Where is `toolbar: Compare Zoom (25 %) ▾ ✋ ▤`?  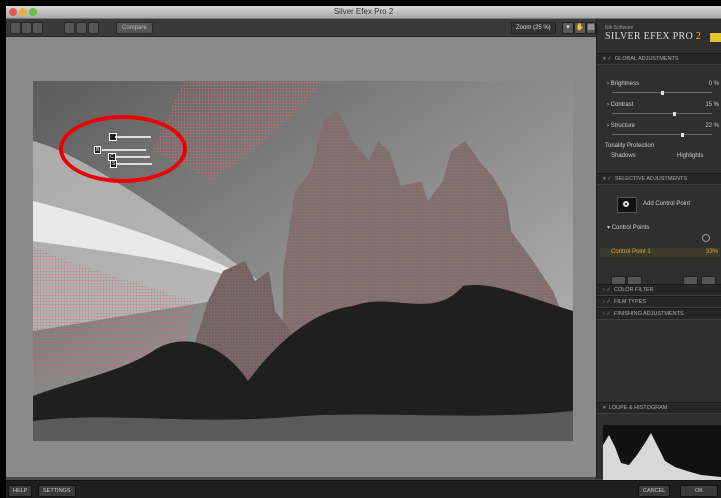 toolbar: Compare Zoom (25 %) ▾ ✋ ▤ is located at coordinates (301, 28).